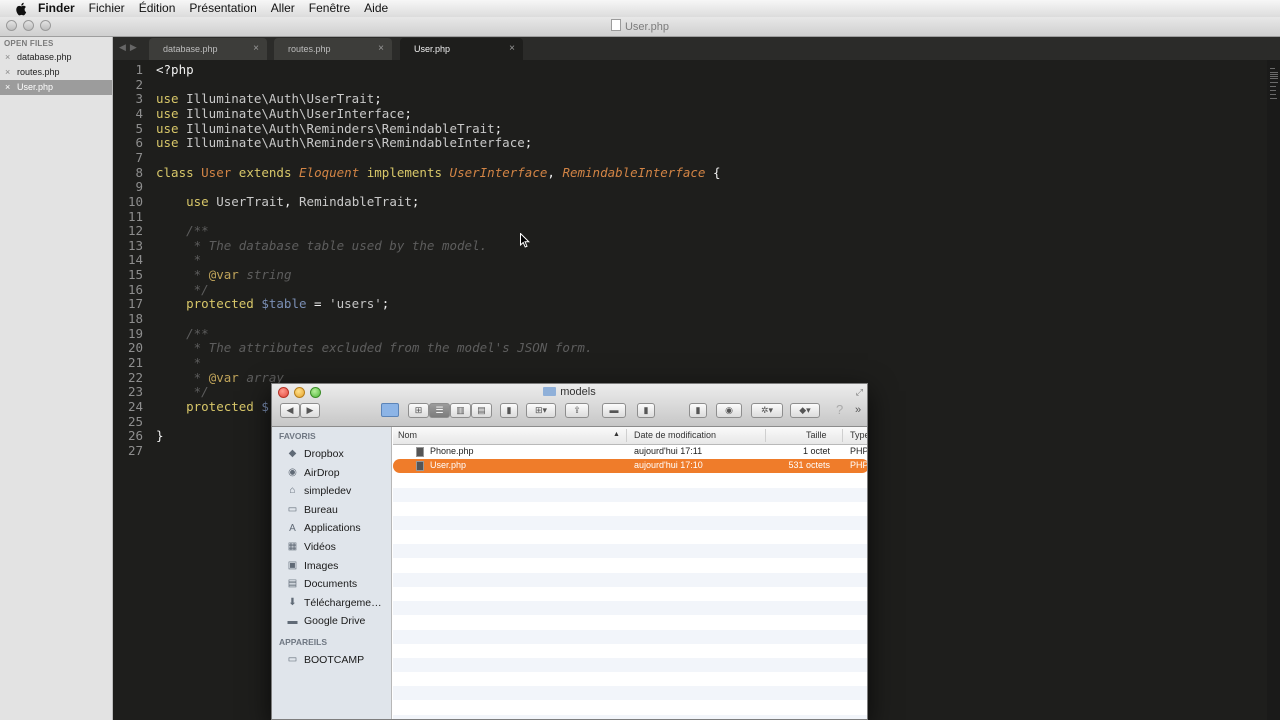  What do you see at coordinates (550, 391) in the screenshot?
I see `folder-icon` at bounding box center [550, 391].